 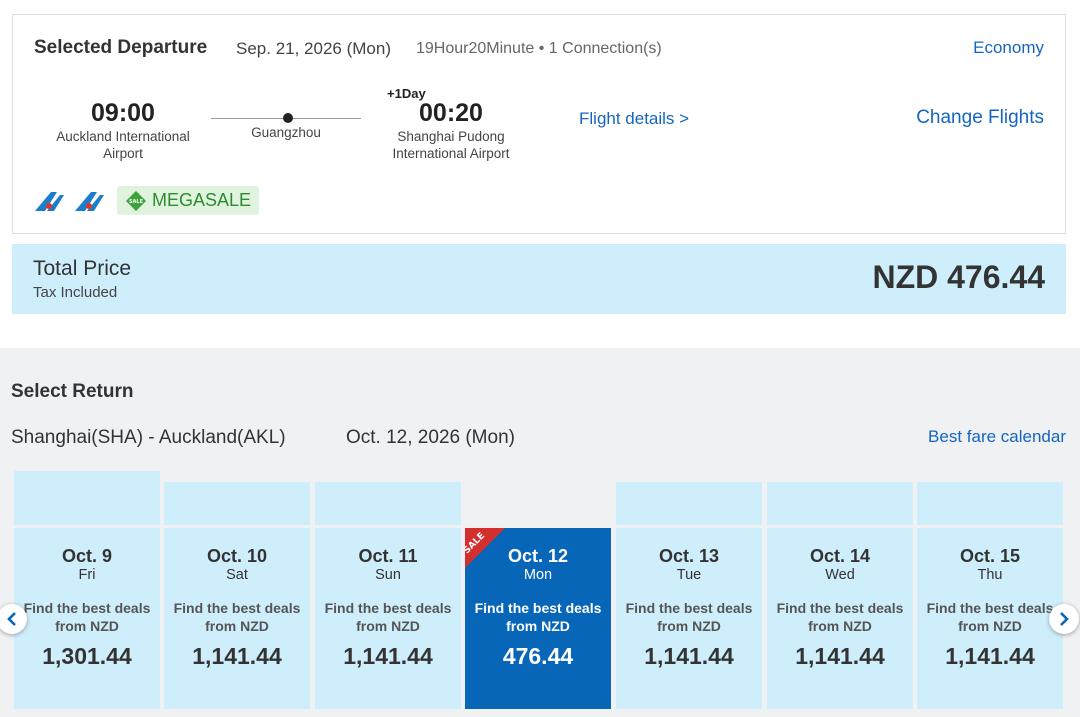 What do you see at coordinates (87, 556) in the screenshot?
I see `day-date: Oct. 9` at bounding box center [87, 556].